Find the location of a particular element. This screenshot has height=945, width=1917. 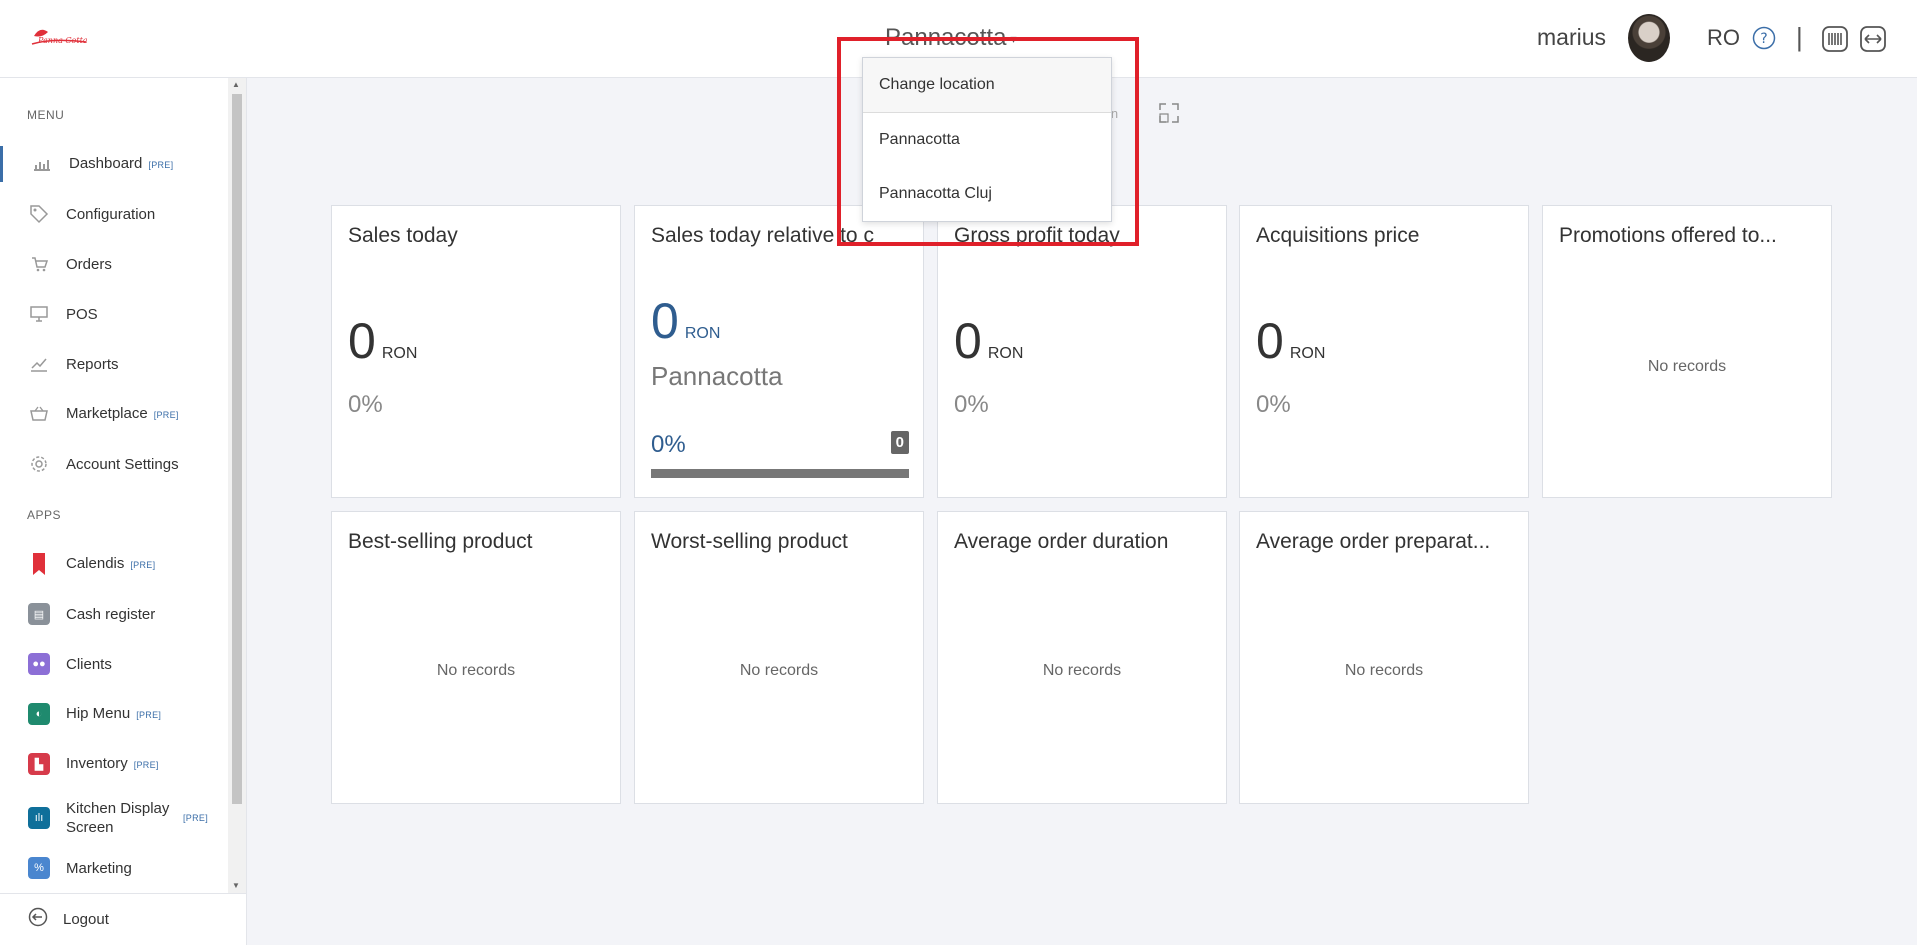

sidebar-item-reports: Reports is located at coordinates (114, 364).